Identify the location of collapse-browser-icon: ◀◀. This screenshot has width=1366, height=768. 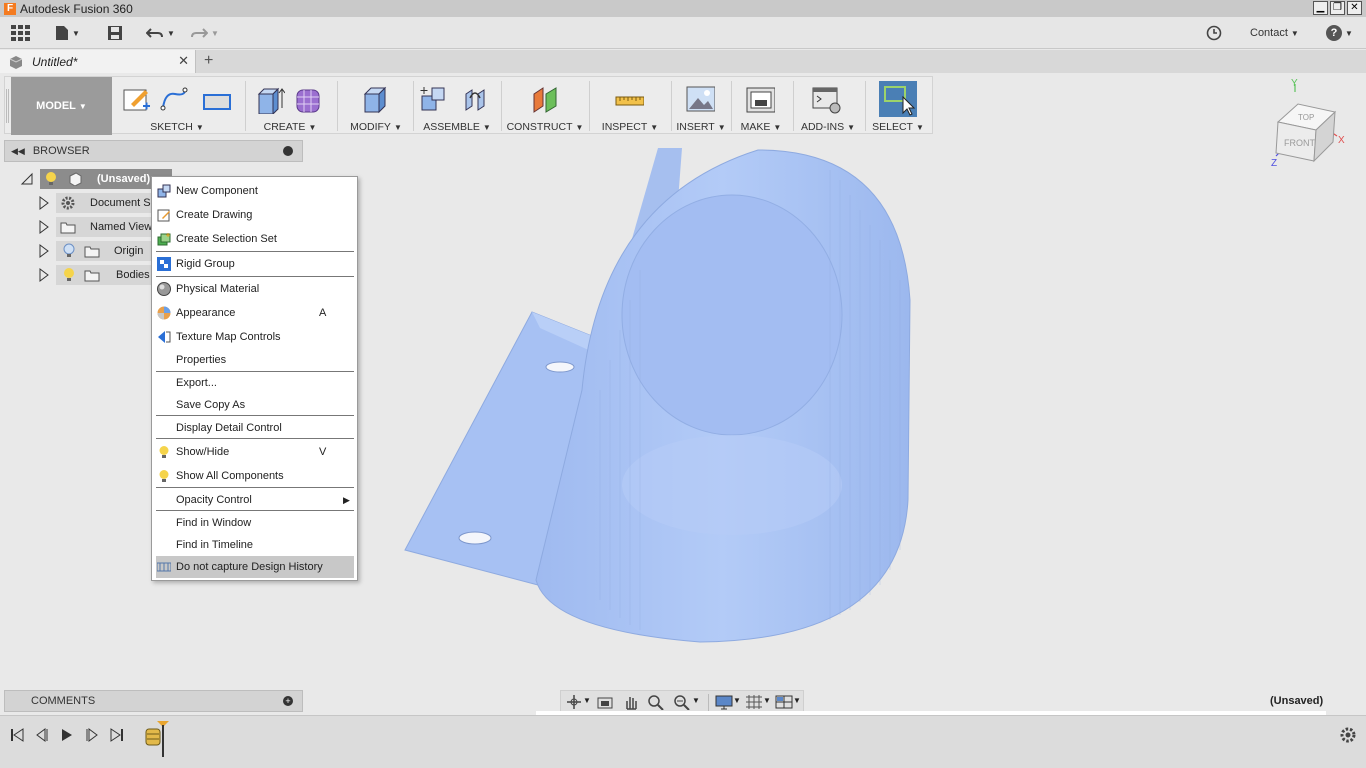
(18, 151).